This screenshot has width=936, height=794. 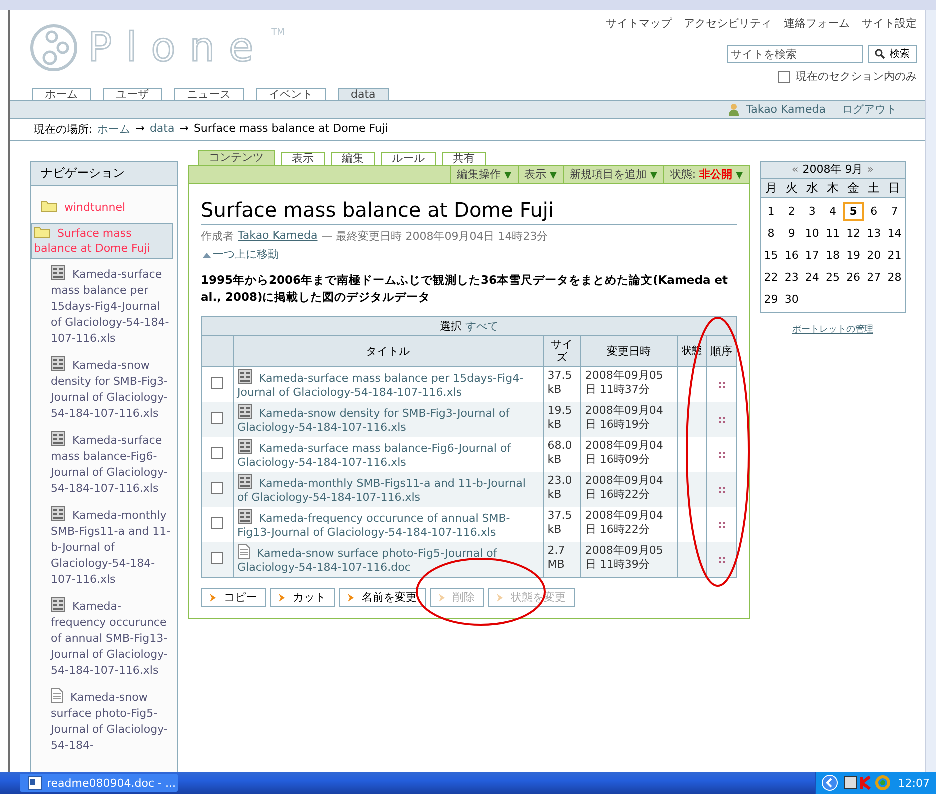 What do you see at coordinates (291, 129) in the screenshot?
I see `breadcrumb-current: Surface mass balance at Dome Fuji` at bounding box center [291, 129].